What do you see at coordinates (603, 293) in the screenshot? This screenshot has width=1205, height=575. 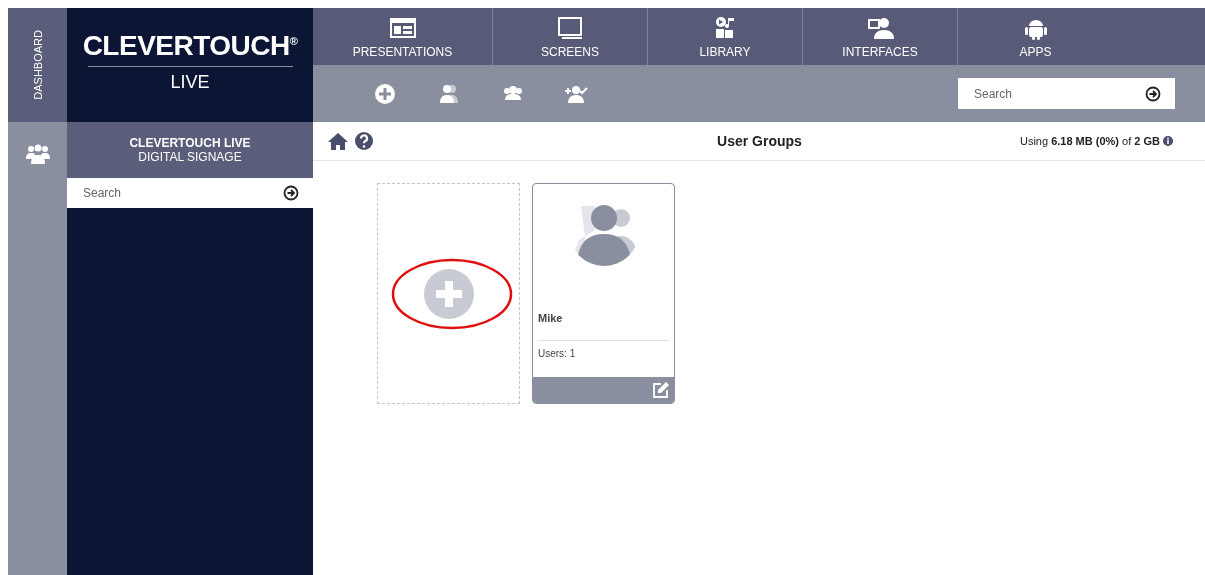 I see `group-card: Mike Users: 1` at bounding box center [603, 293].